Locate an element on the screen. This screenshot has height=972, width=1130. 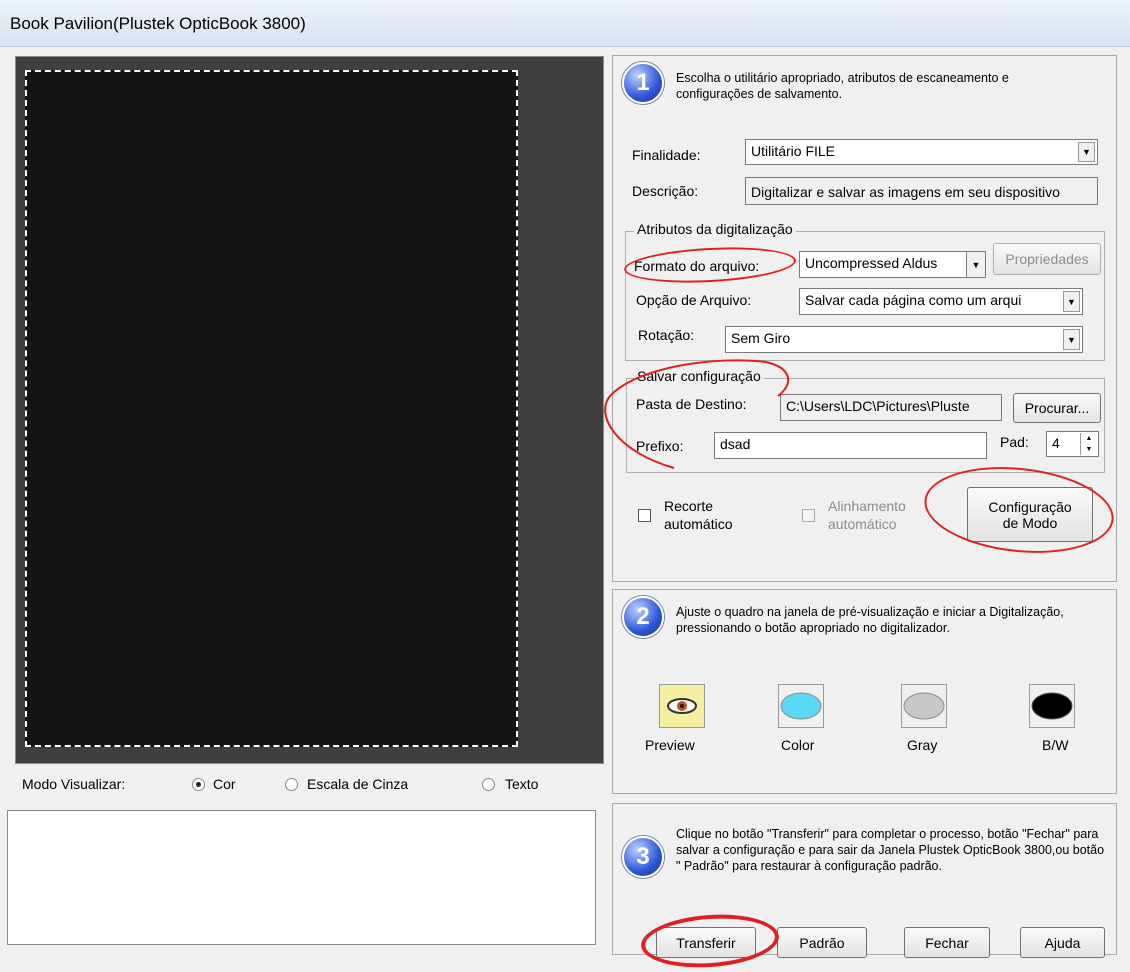
dest-folder-field: C:\Users\LDC\Pictures\Pluste is located at coordinates (891, 407).